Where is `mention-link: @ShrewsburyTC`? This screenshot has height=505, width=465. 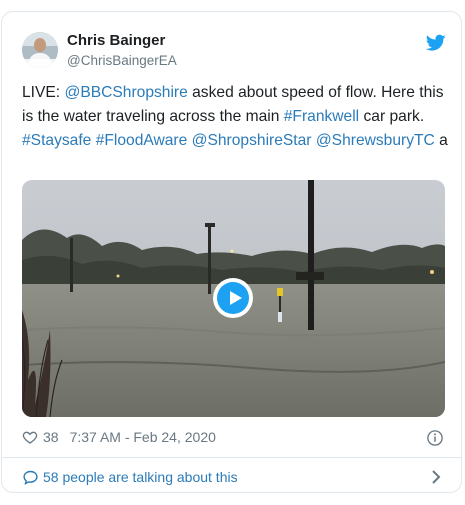 mention-link: @ShrewsburyTC is located at coordinates (375, 140).